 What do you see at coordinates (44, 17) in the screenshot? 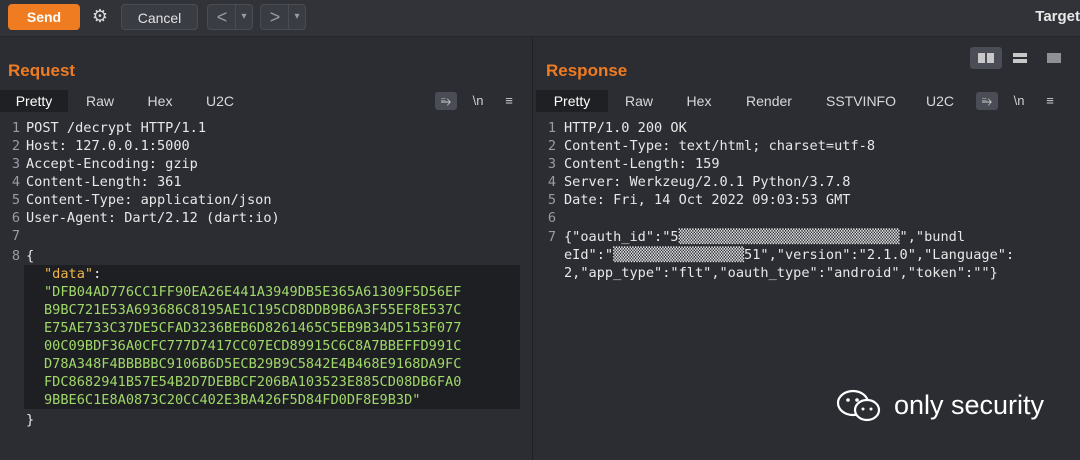
I see `send-button: Send` at bounding box center [44, 17].